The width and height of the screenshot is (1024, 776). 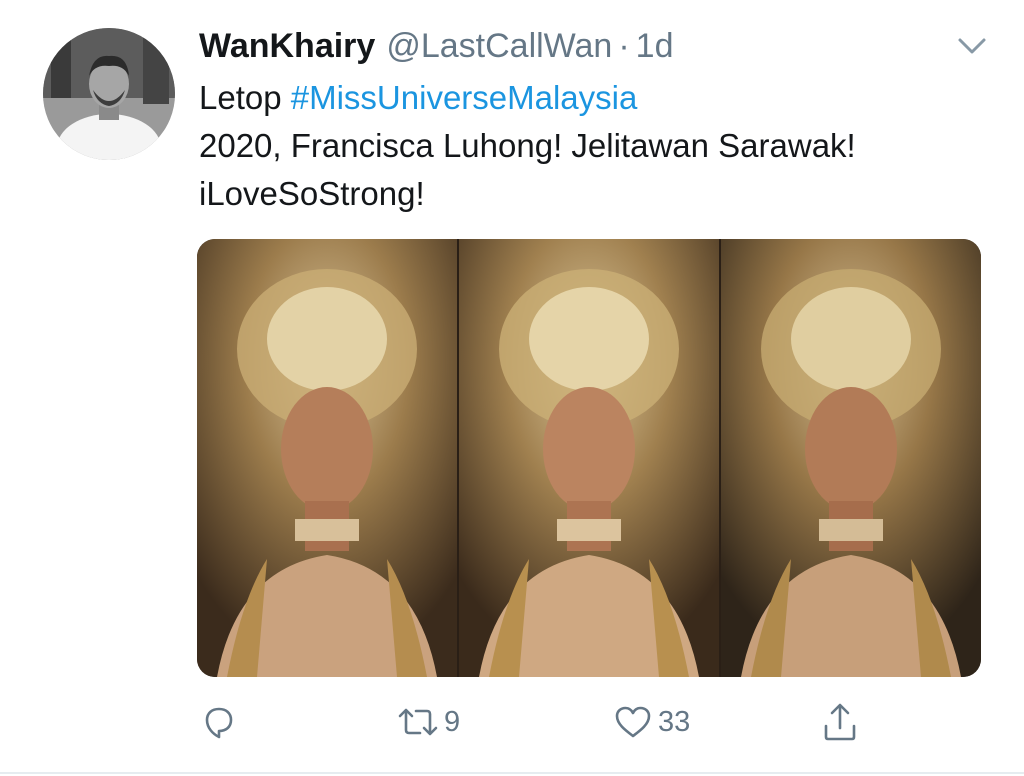 I want to click on tweet-header: WanKhairy @LastCallWan · 1d, so click(x=436, y=46).